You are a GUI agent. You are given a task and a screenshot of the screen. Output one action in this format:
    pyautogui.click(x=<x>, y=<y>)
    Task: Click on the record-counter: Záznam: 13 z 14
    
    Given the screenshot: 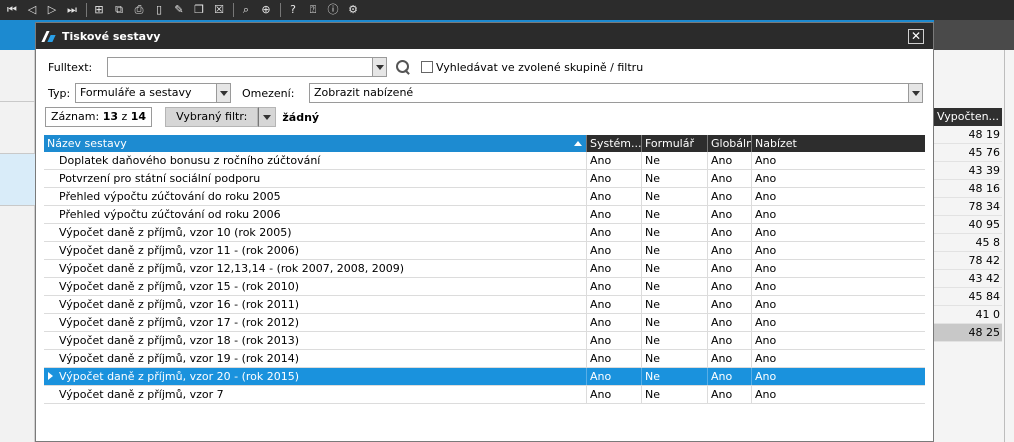 What is the action you would take?
    pyautogui.click(x=99, y=117)
    